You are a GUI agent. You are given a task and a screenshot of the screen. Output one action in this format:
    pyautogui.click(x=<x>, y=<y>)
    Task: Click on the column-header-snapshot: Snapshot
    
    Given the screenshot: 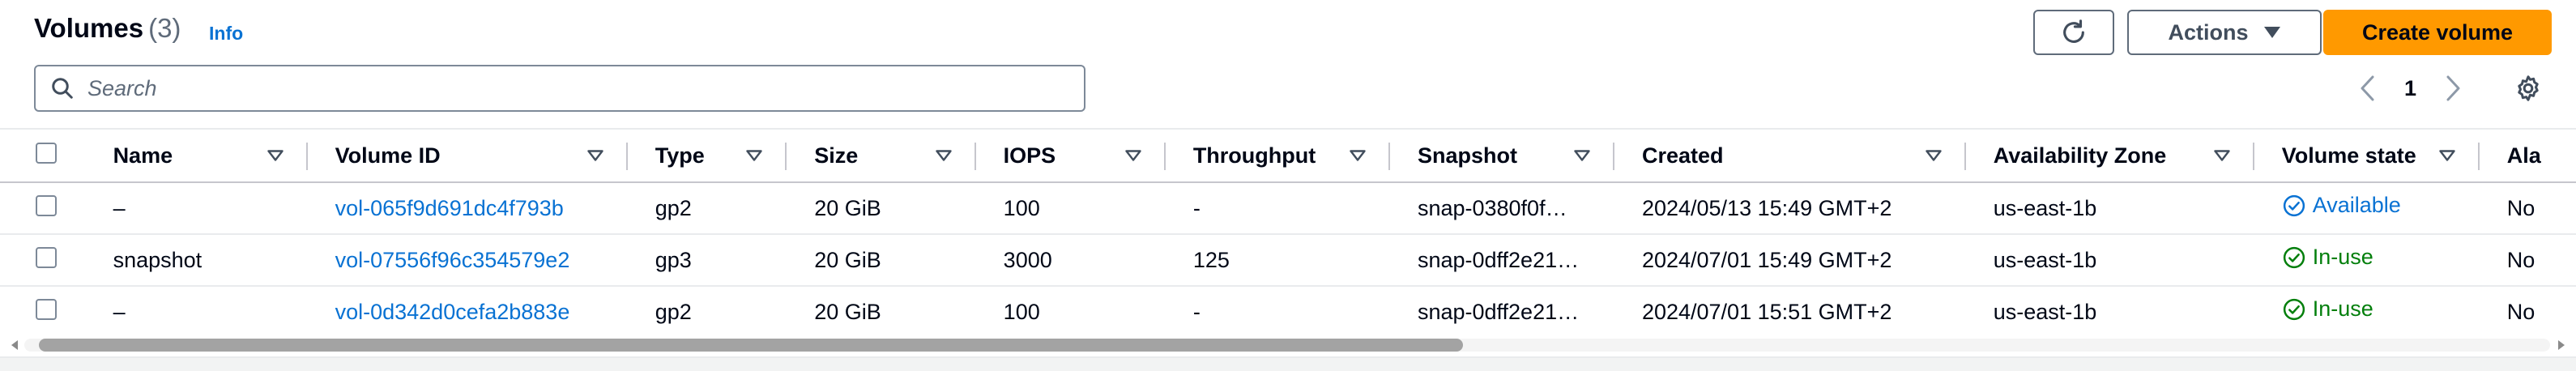 What is the action you would take?
    pyautogui.click(x=1502, y=156)
    